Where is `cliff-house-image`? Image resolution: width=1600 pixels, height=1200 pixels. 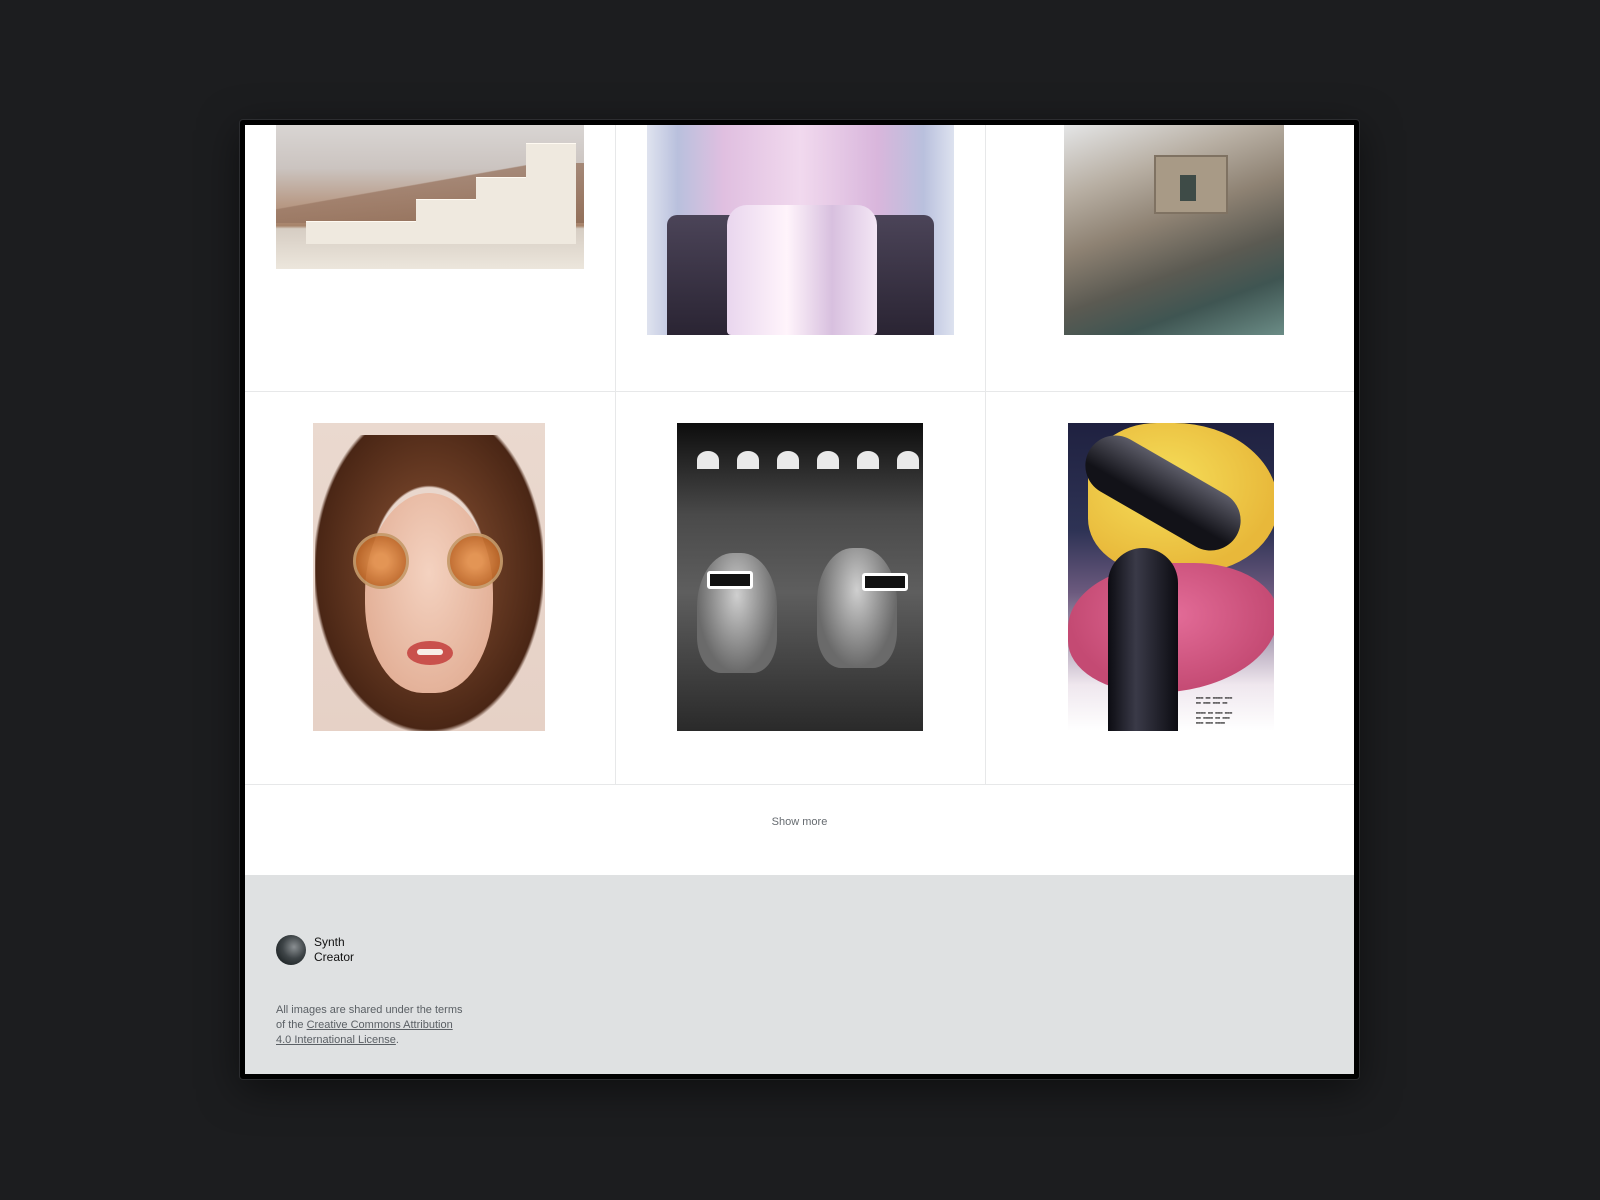
cliff-house-image is located at coordinates (1174, 230).